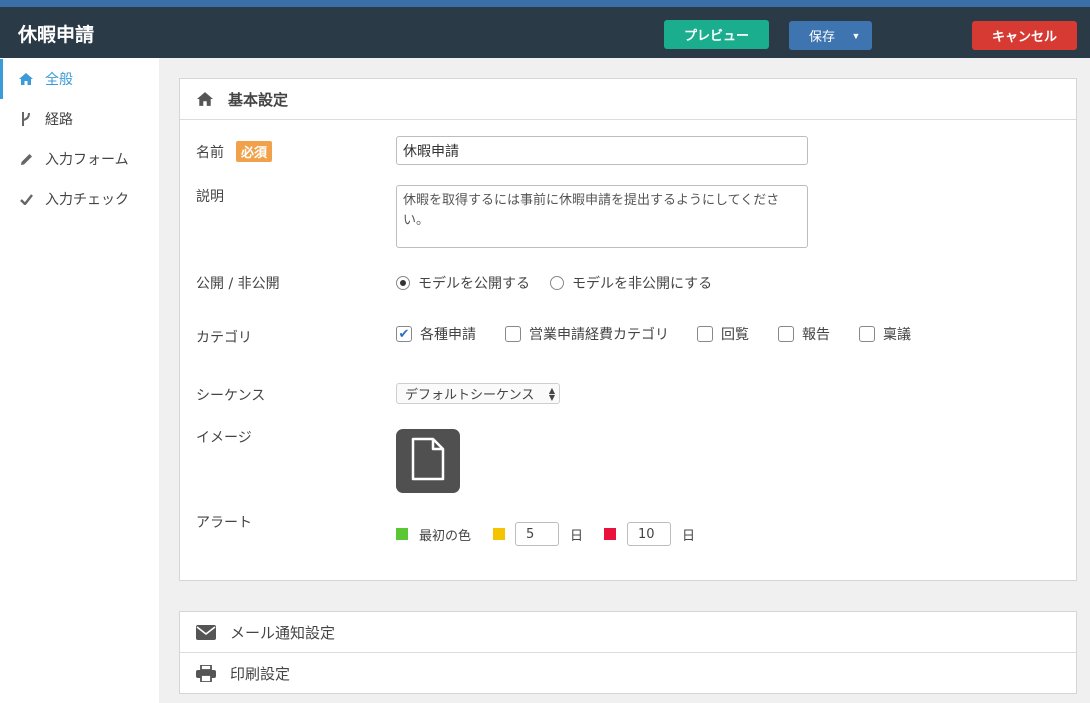 The width and height of the screenshot is (1090, 703). I want to click on category-checkbox-0: ✔ 各種申請, so click(436, 334).